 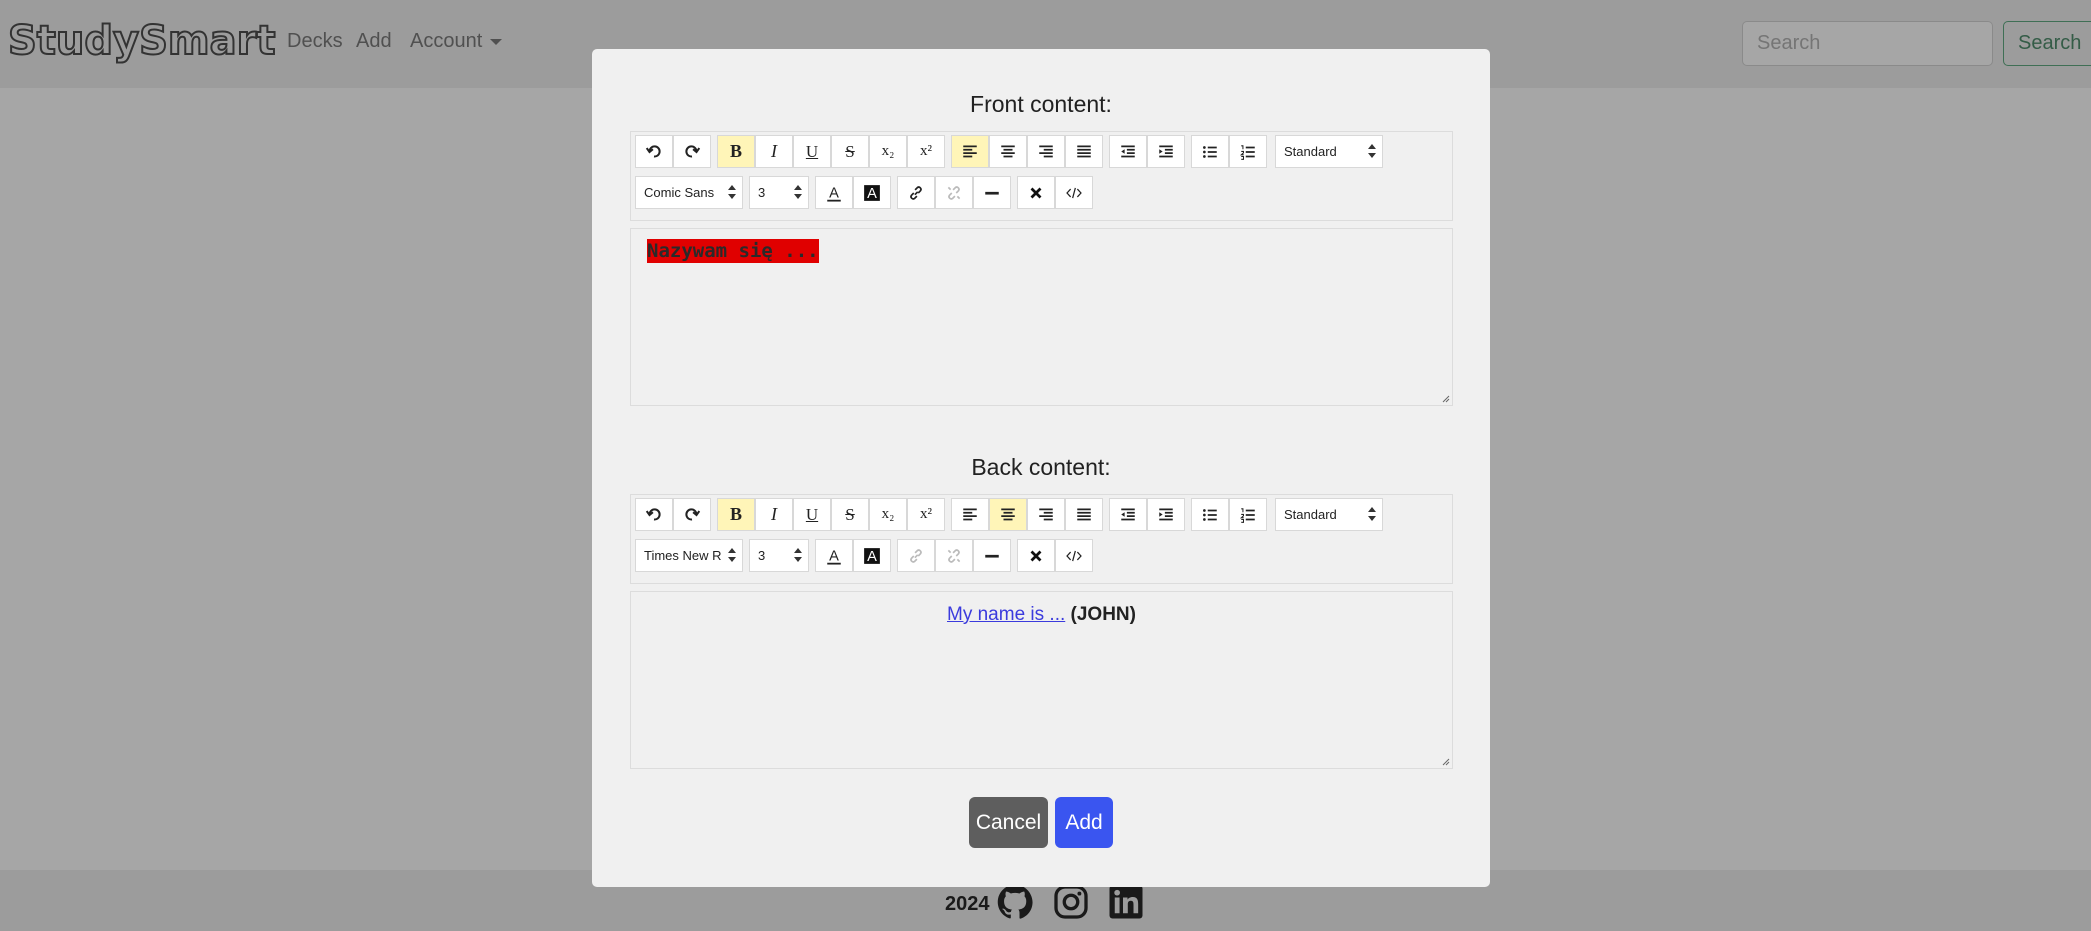 I want to click on align-center-icon, so click(x=1008, y=513).